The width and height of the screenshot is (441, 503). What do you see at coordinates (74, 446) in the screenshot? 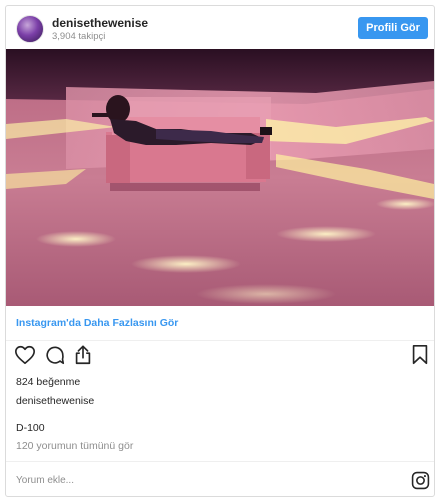
I see `view-all-comments-link: 120 yorumun tümünü gör` at bounding box center [74, 446].